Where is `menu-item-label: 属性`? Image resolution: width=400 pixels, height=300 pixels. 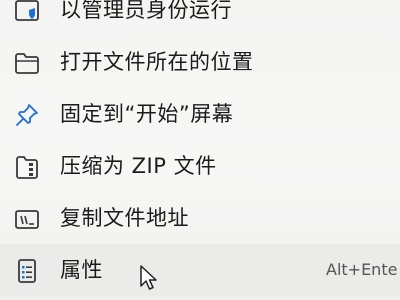 menu-item-label: 属性 is located at coordinates (81, 270).